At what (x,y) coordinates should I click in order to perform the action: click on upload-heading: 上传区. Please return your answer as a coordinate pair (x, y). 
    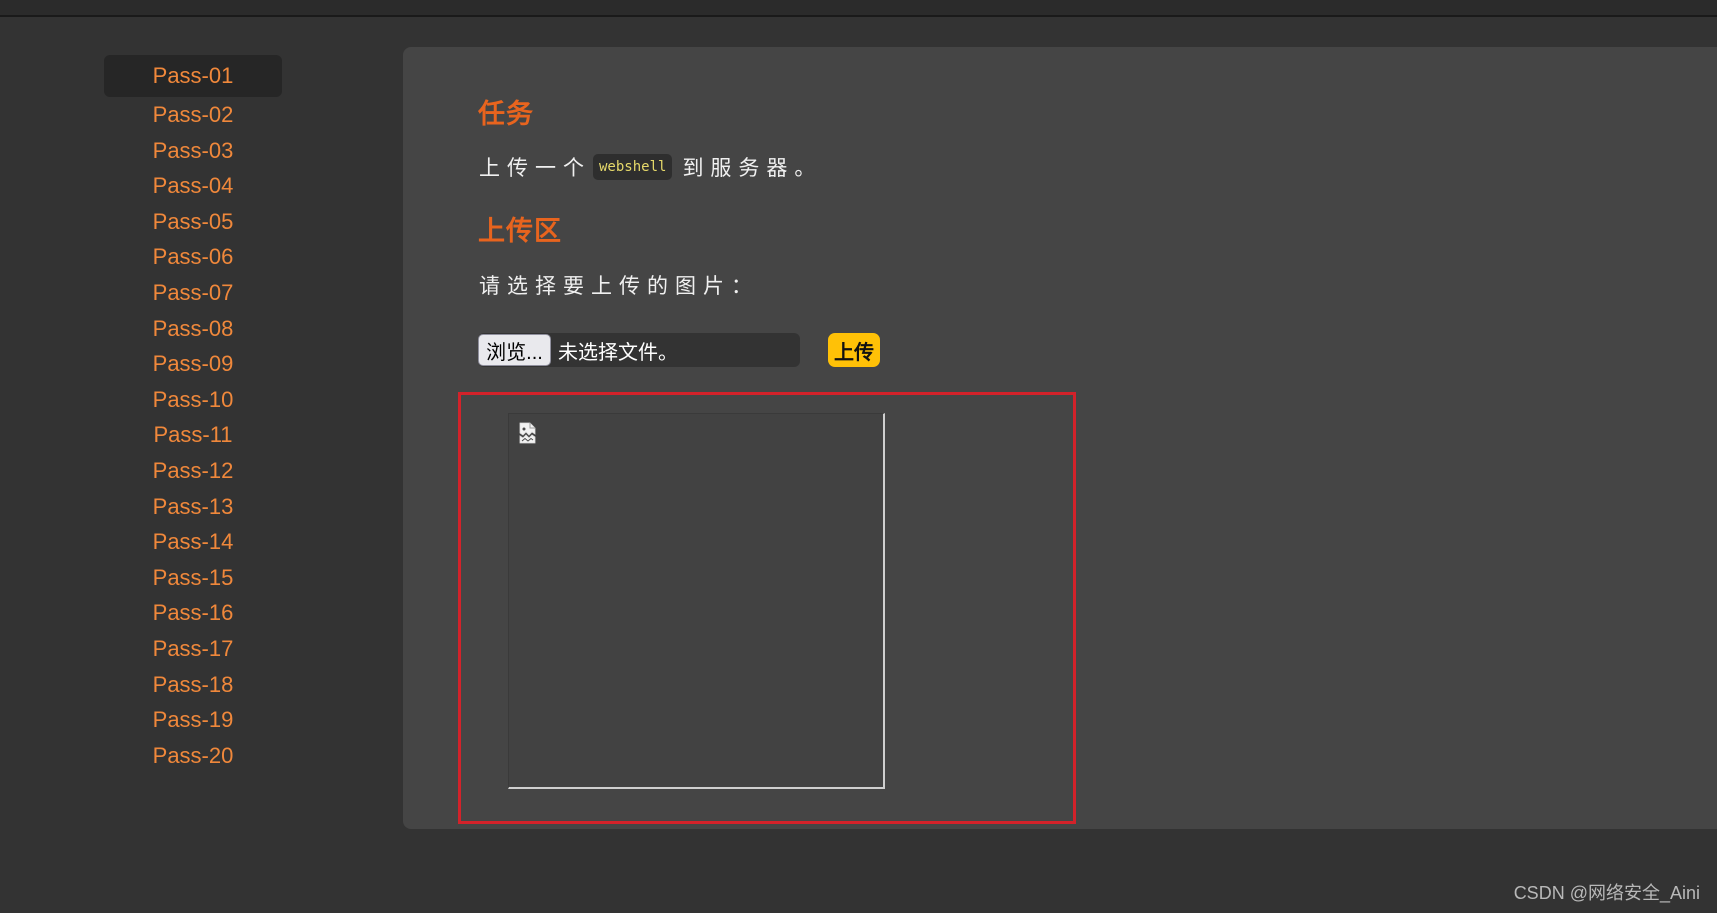
    Looking at the image, I should click on (520, 231).